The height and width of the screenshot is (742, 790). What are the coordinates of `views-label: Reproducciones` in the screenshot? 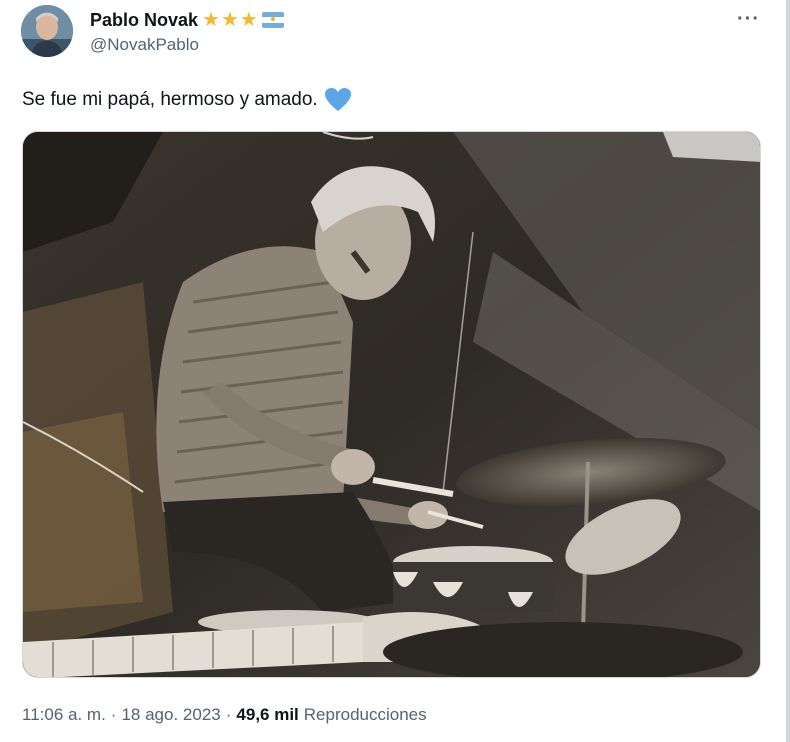 It's located at (365, 714).